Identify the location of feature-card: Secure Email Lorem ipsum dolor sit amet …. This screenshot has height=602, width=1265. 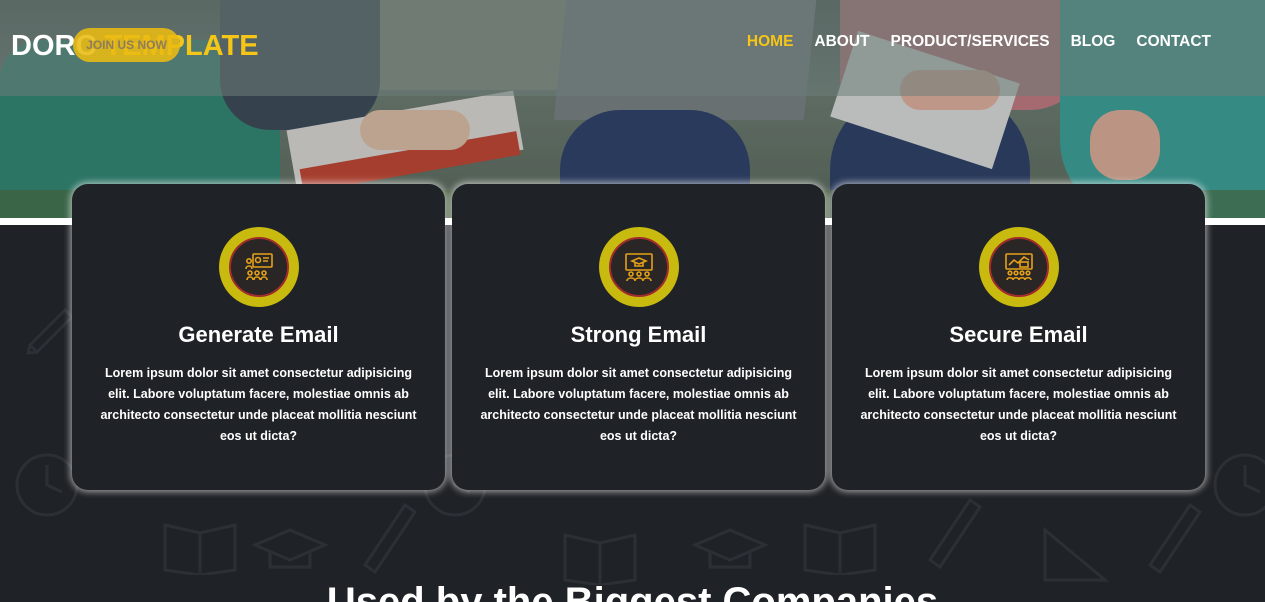
(1018, 337).